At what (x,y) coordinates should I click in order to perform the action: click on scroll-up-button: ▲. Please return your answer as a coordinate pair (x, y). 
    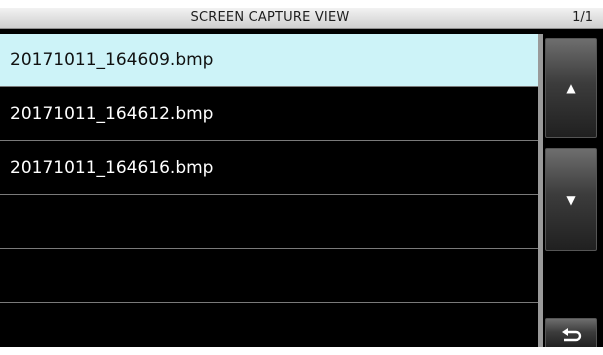
    Looking at the image, I should click on (571, 88).